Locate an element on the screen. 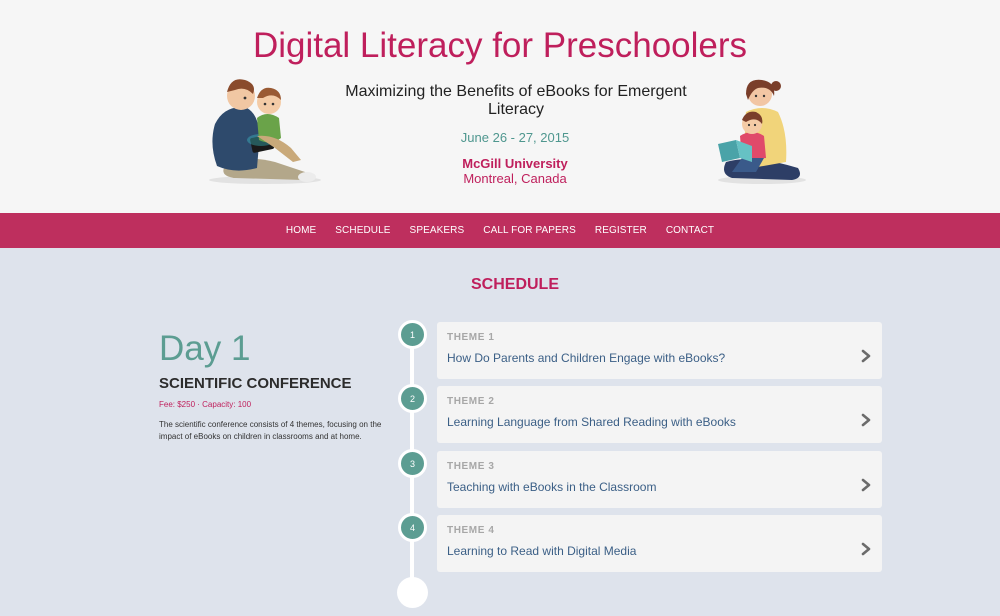  nav-home: HOME is located at coordinates (301, 230).